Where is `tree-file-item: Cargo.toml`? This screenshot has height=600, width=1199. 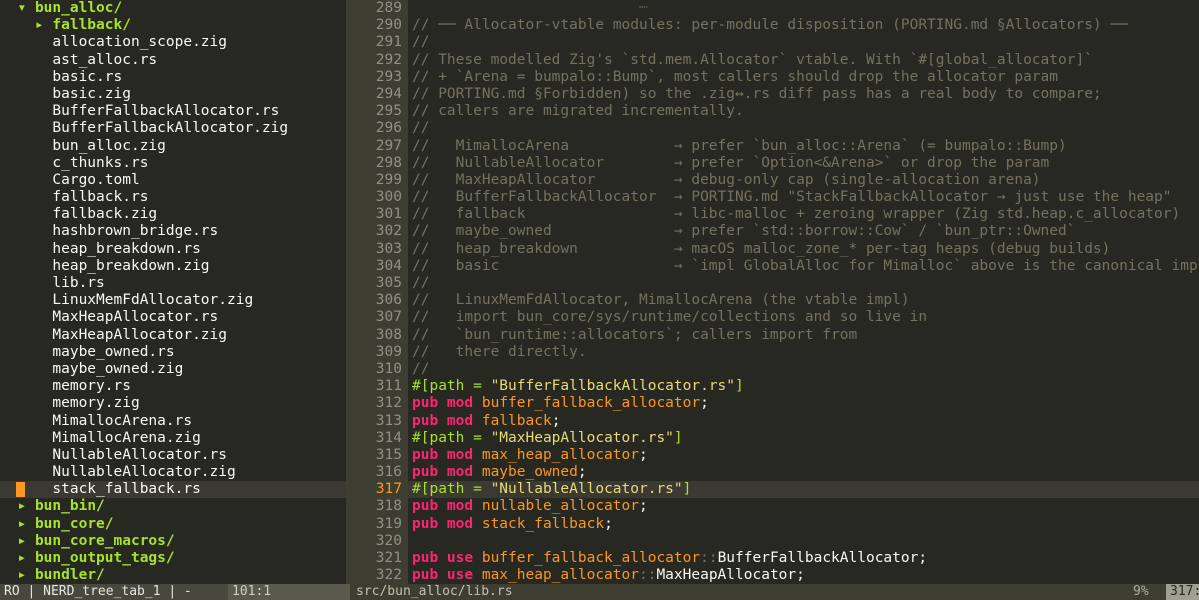
tree-file-item: Cargo.toml is located at coordinates (173, 180).